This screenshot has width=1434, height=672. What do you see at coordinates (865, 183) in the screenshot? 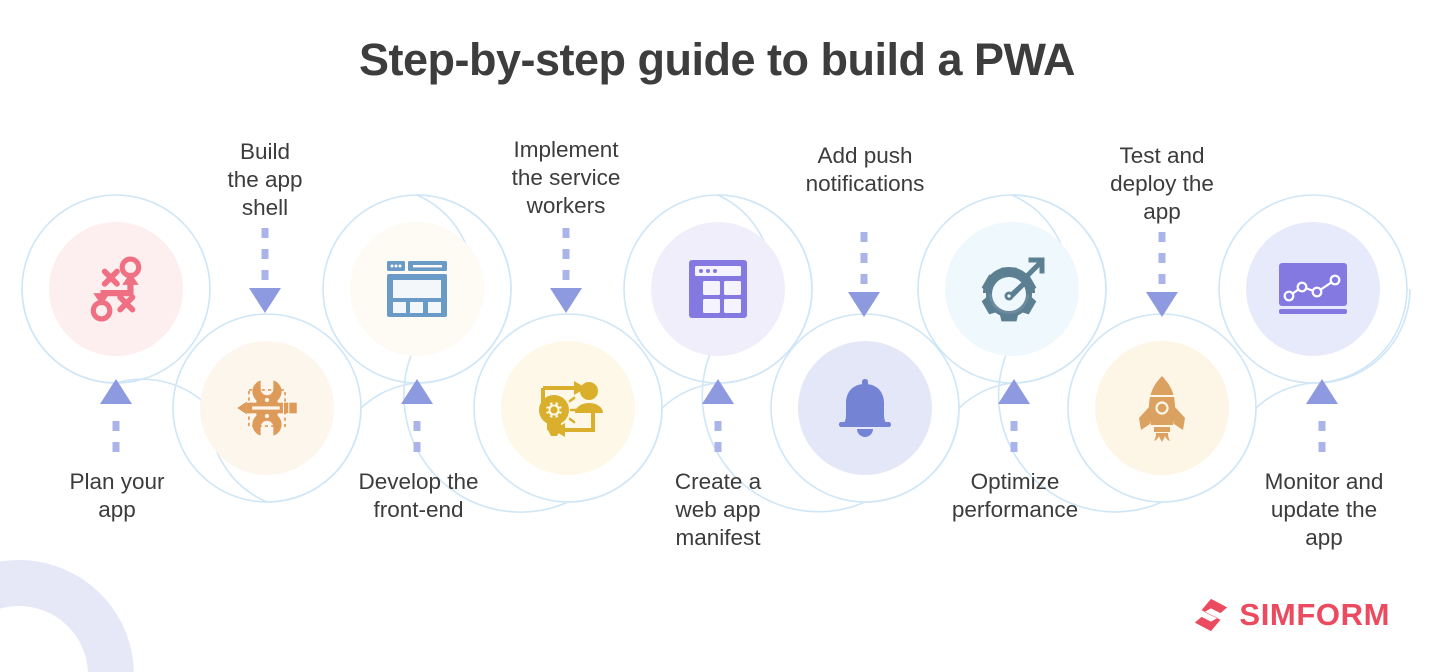
I see `caption-line: notifications` at bounding box center [865, 183].